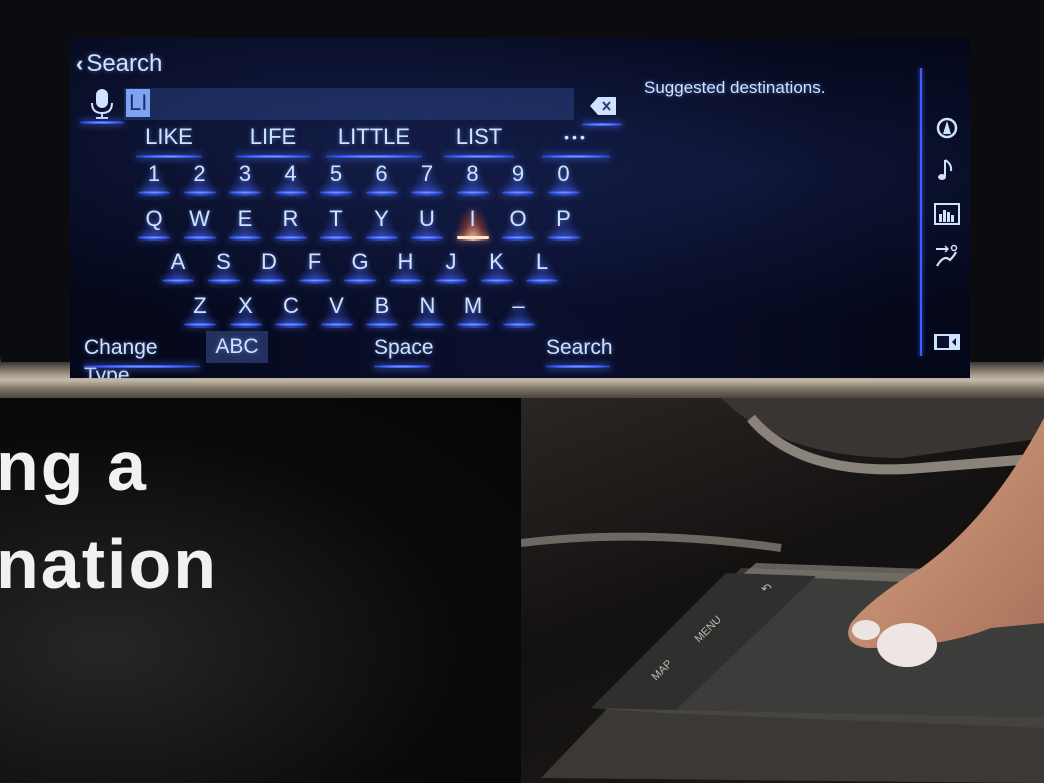 The image size is (1044, 783). I want to click on suggestion-list: LIST, so click(479, 141).